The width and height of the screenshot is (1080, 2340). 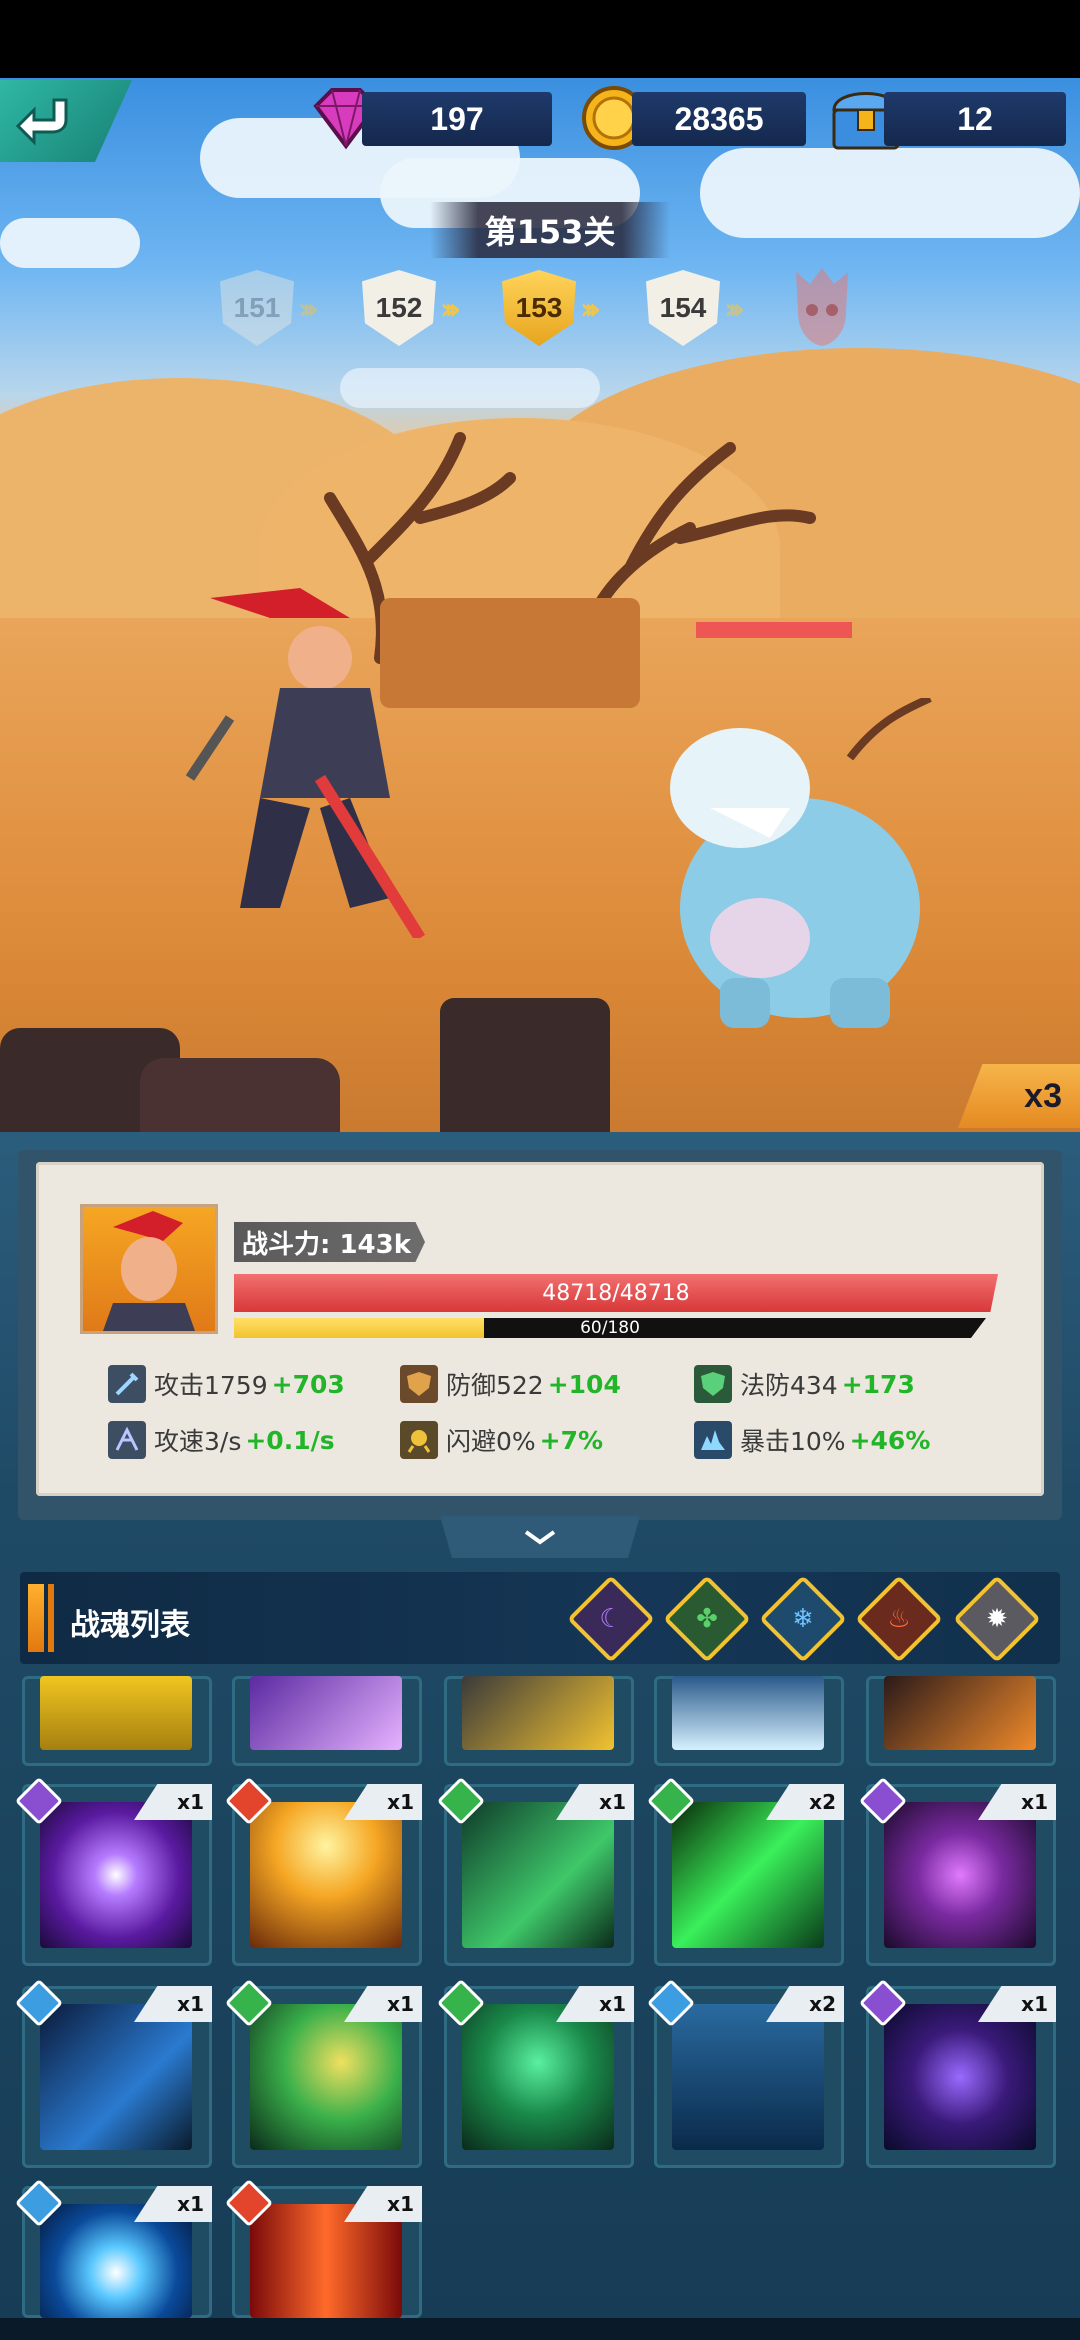 What do you see at coordinates (611, 1619) in the screenshot?
I see `moon-icon: ☾` at bounding box center [611, 1619].